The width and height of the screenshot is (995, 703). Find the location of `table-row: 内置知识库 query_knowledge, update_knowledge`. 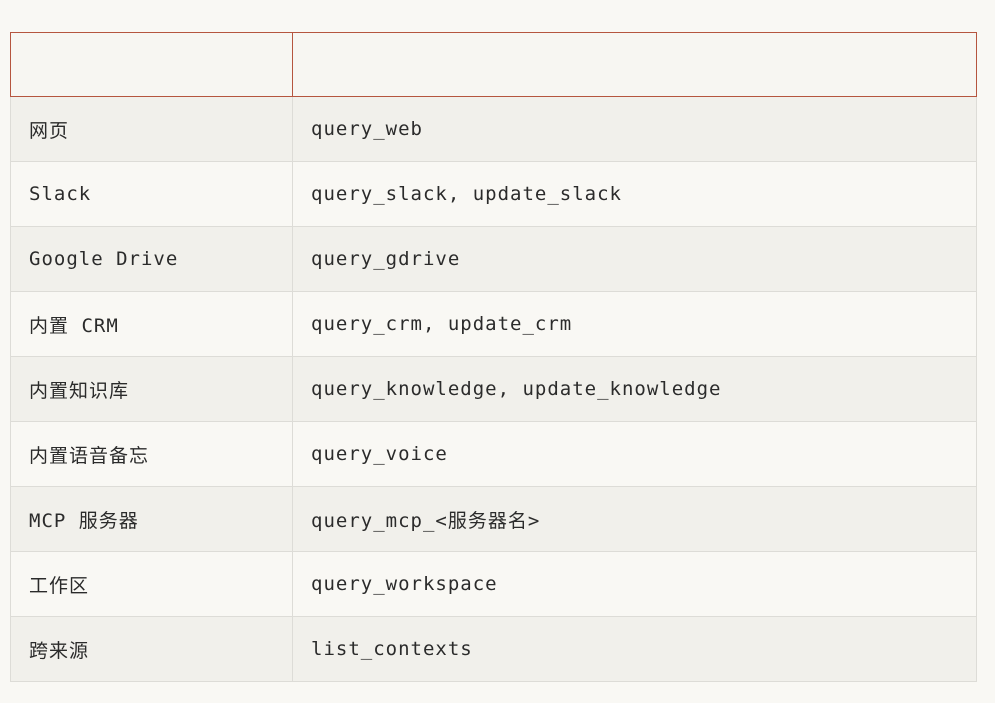

table-row: 内置知识库 query_knowledge, update_knowledge is located at coordinates (493, 389).